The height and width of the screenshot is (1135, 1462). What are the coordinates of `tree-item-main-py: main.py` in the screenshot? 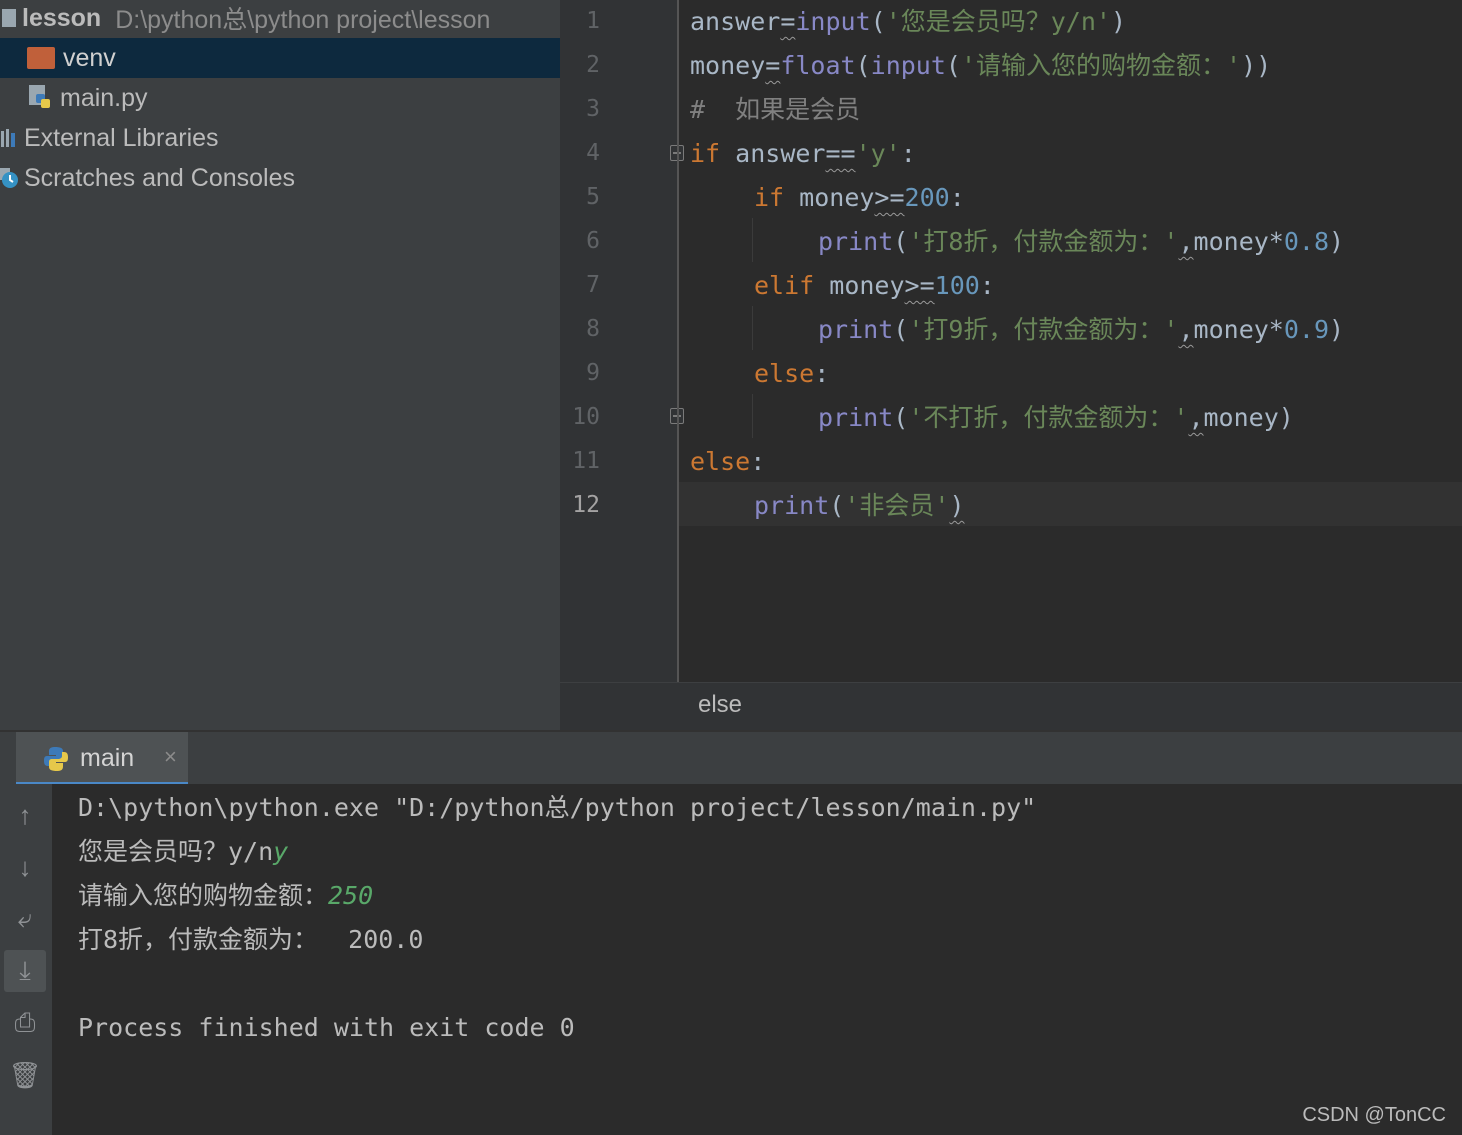 It's located at (280, 98).